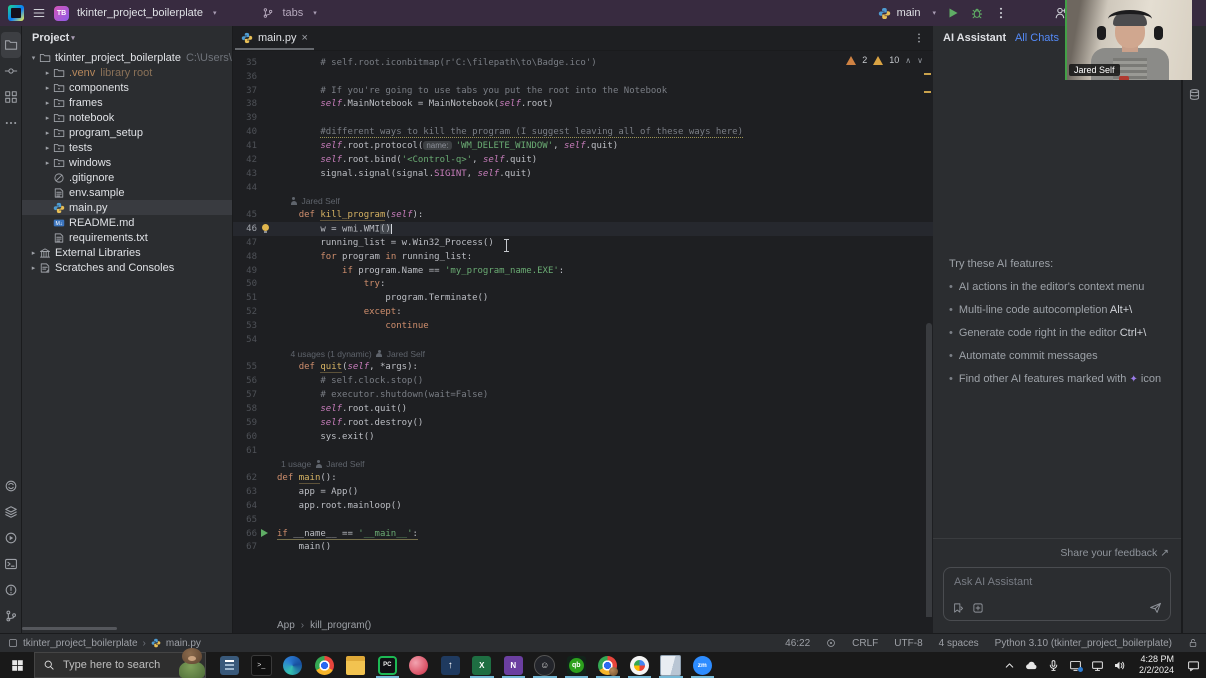  Describe the element at coordinates (127, 72) in the screenshot. I see `tree-item--venv: ▸ .venv library root` at that location.